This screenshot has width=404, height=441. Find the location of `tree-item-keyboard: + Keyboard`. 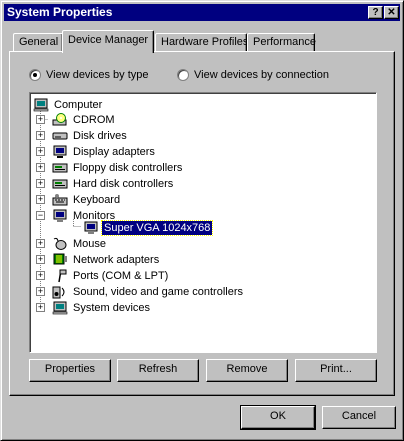

tree-item-keyboard: + Keyboard is located at coordinates (79, 199).